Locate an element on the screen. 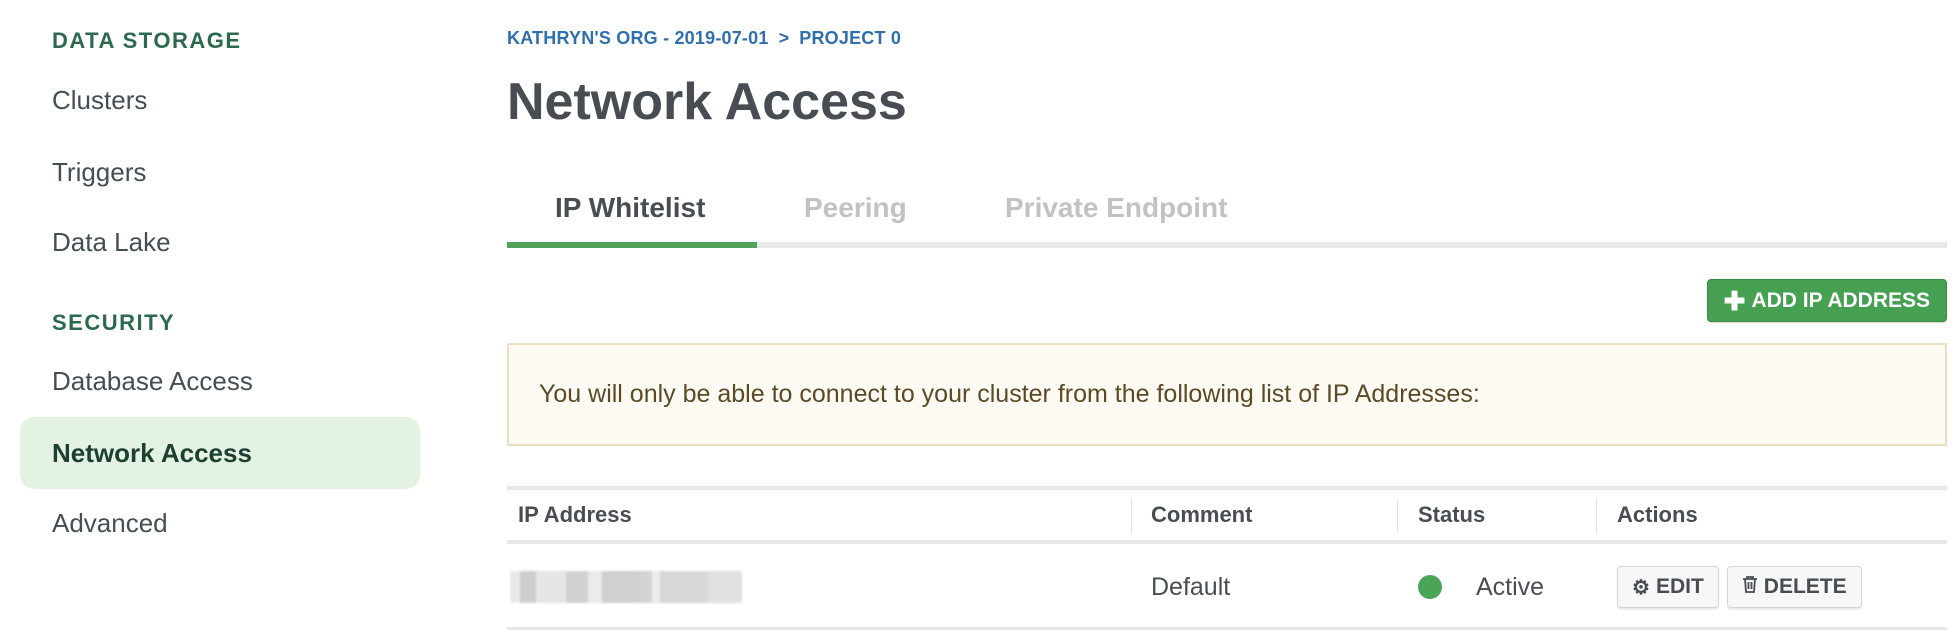 This screenshot has width=1957, height=638. delete-button: DELETE is located at coordinates (1794, 587).